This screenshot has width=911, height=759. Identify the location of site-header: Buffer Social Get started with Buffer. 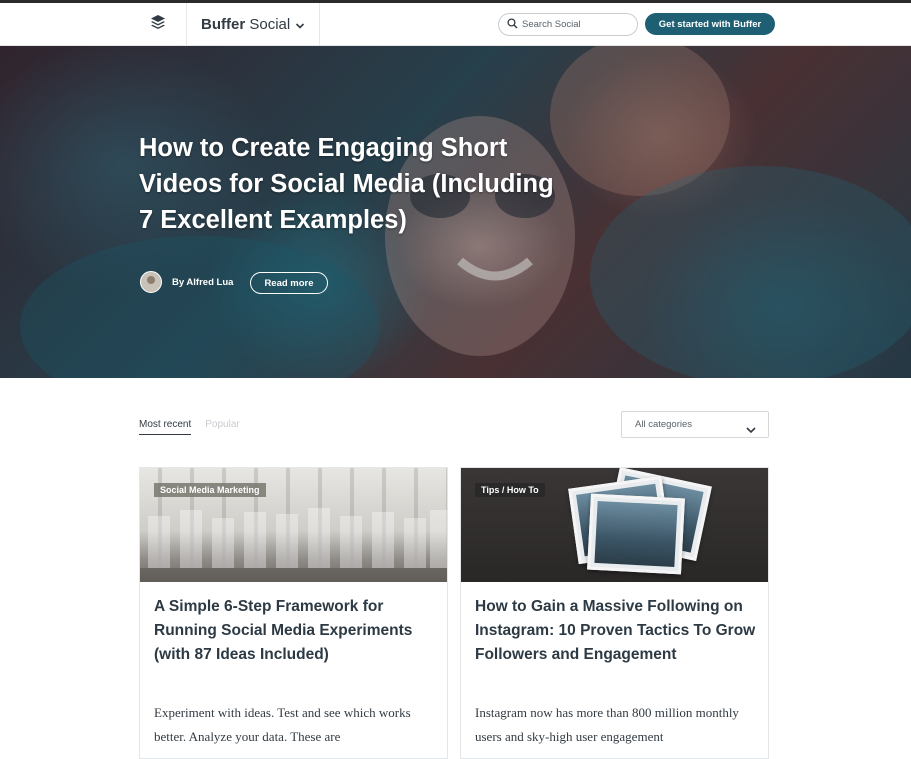
(455, 24).